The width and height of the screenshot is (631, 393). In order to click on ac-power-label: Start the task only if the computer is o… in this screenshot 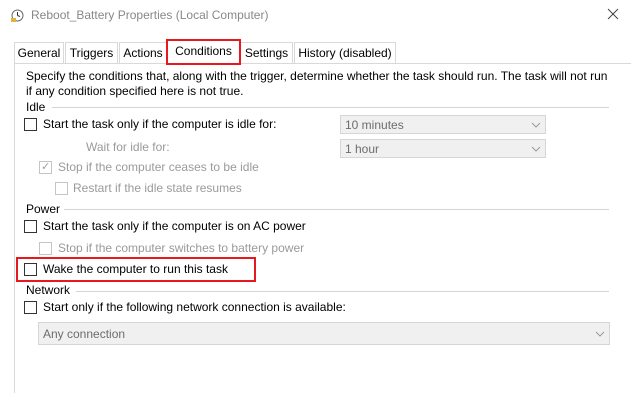, I will do `click(174, 226)`.